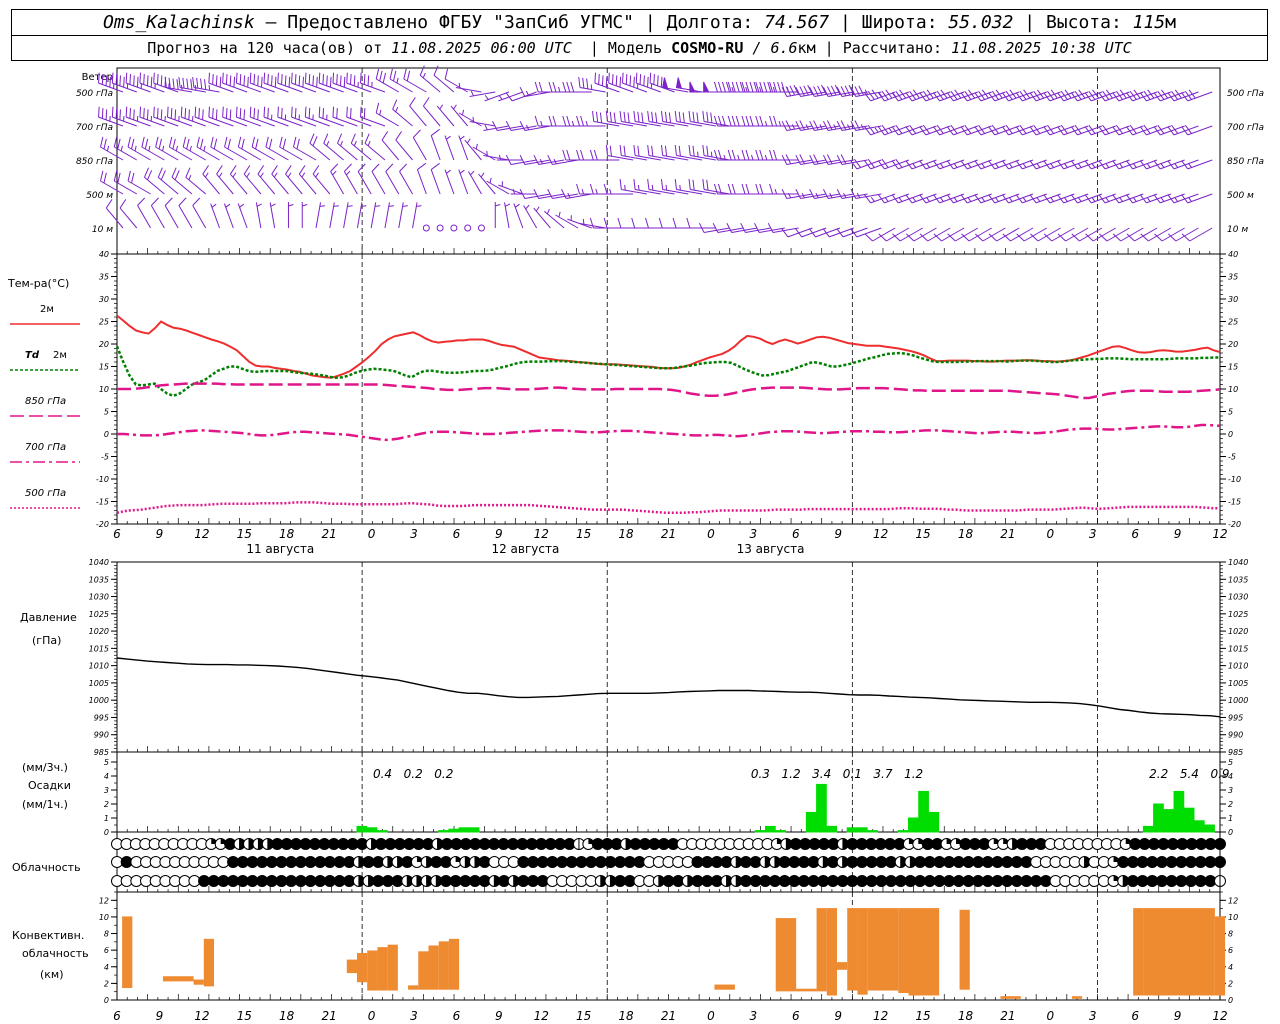 Image resolution: width=1280 pixels, height=1024 pixels. What do you see at coordinates (1233, 900) in the screenshot?
I see `convective-axis-tick-label-right: 12` at bounding box center [1233, 900].